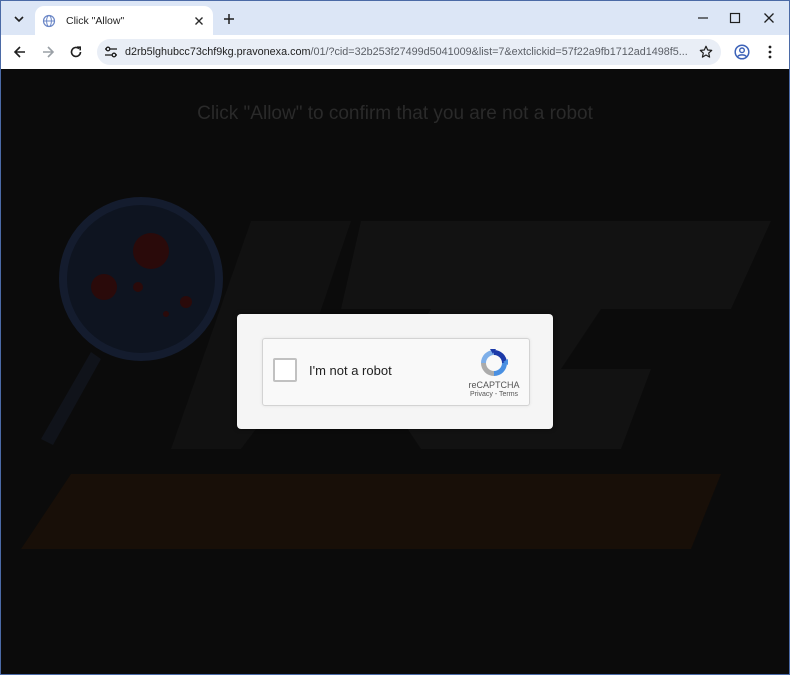 This screenshot has width=790, height=675. I want to click on kebab-menu-icon, so click(770, 52).